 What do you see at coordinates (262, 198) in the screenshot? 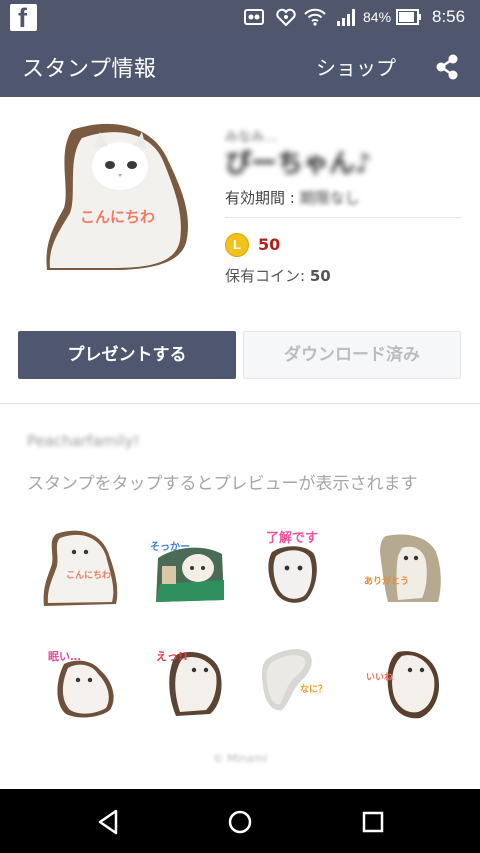
I see `validity-label: 有効期間 :` at bounding box center [262, 198].